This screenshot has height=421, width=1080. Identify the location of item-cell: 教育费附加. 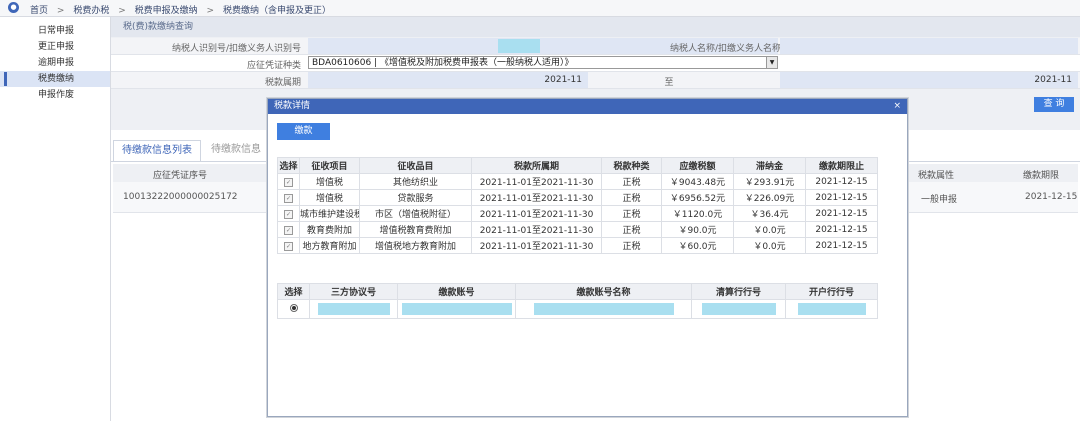
(329, 229).